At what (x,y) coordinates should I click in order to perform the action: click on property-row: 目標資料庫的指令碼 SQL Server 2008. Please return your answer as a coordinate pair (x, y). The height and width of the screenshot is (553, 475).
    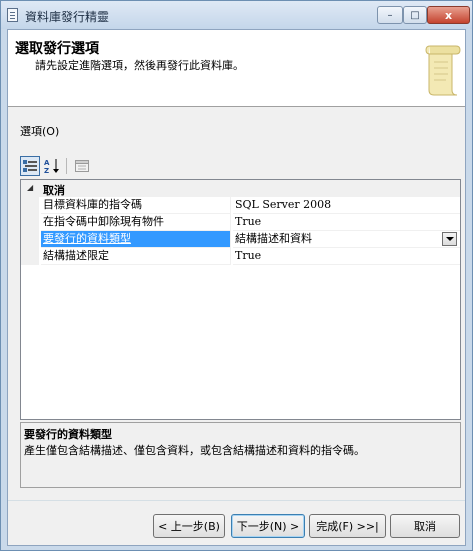
    Looking at the image, I should click on (240, 205).